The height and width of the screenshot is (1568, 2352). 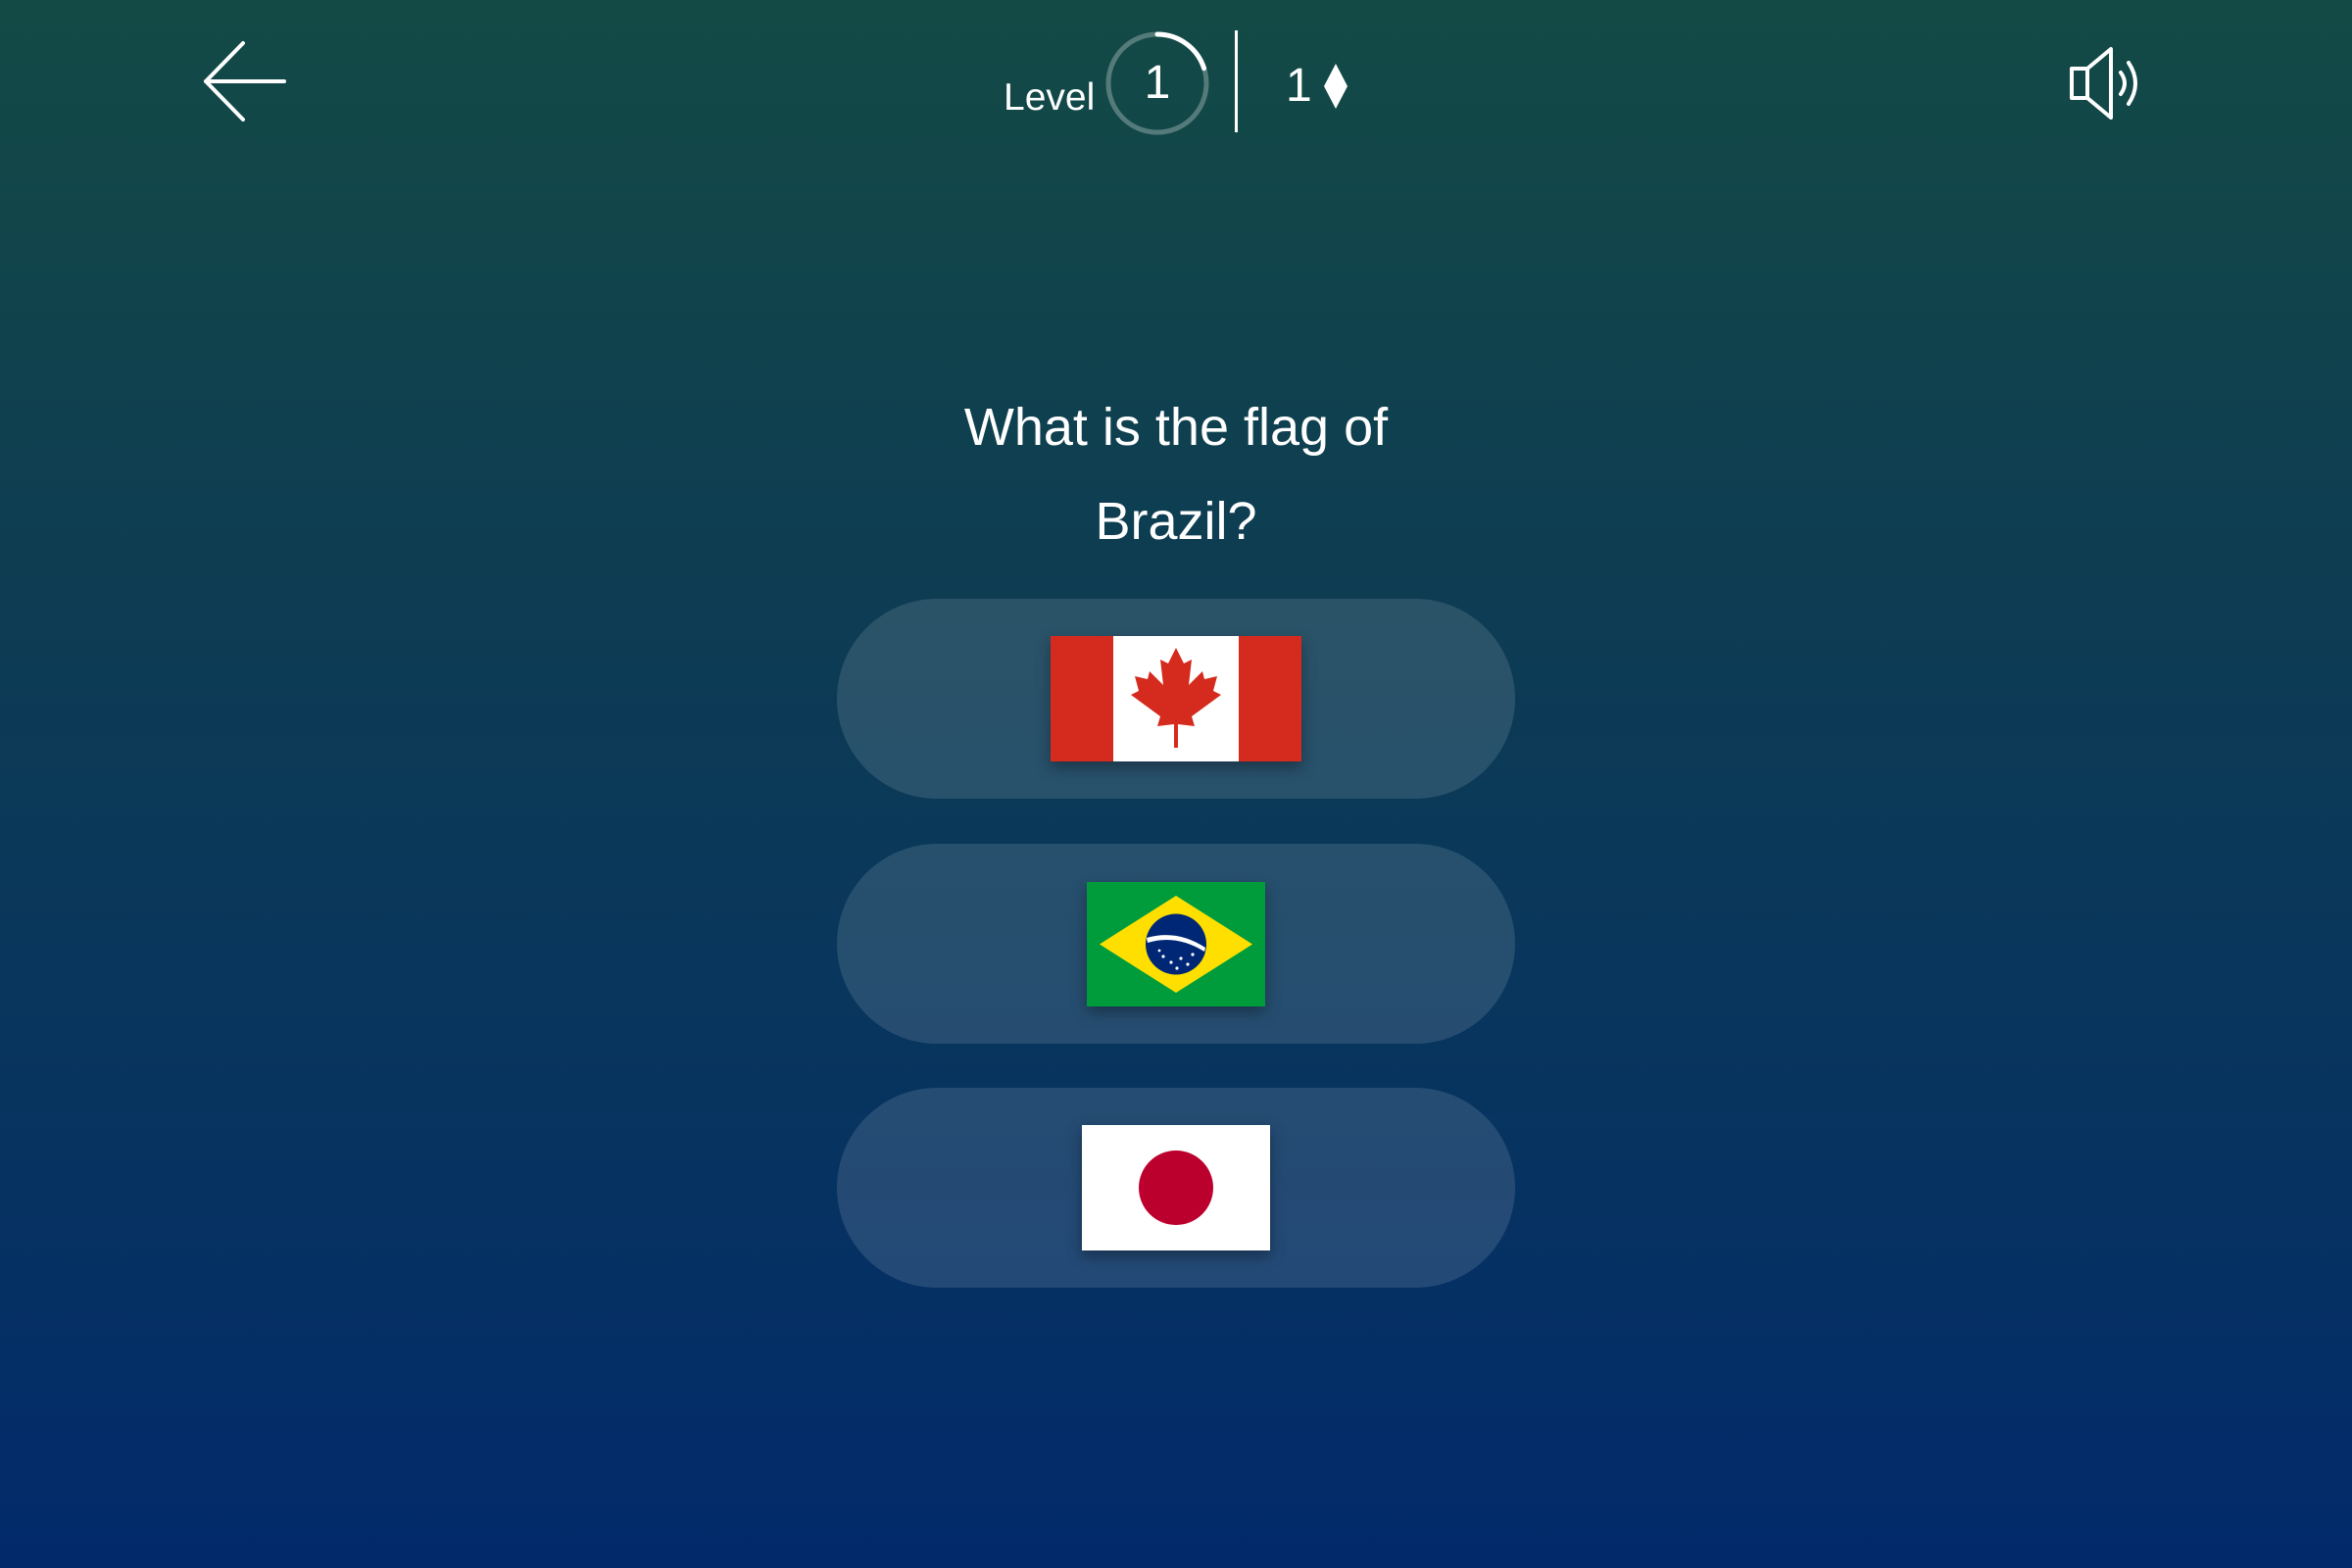 I want to click on level-label: Level, so click(x=1050, y=97).